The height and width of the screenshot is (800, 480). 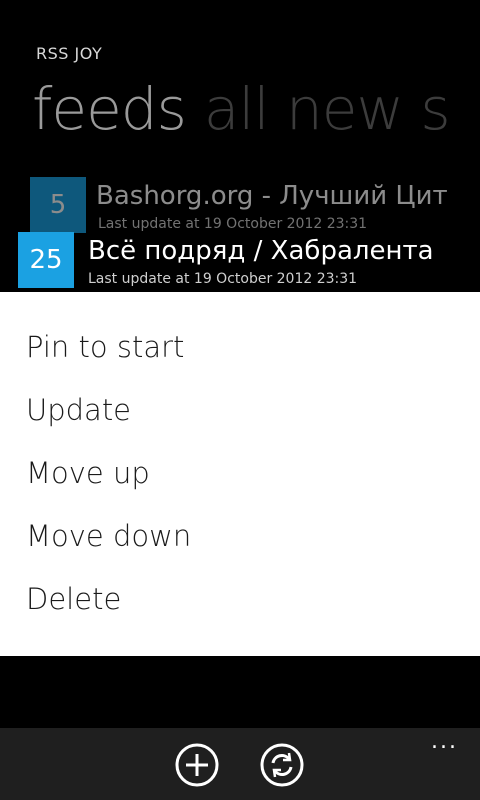 I want to click on unread-count-tile: 25, so click(x=46, y=260).